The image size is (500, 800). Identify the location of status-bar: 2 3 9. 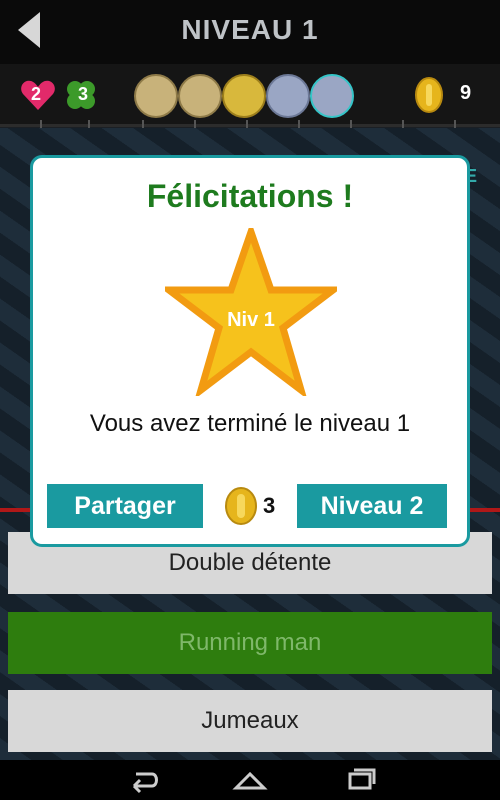
(250, 95).